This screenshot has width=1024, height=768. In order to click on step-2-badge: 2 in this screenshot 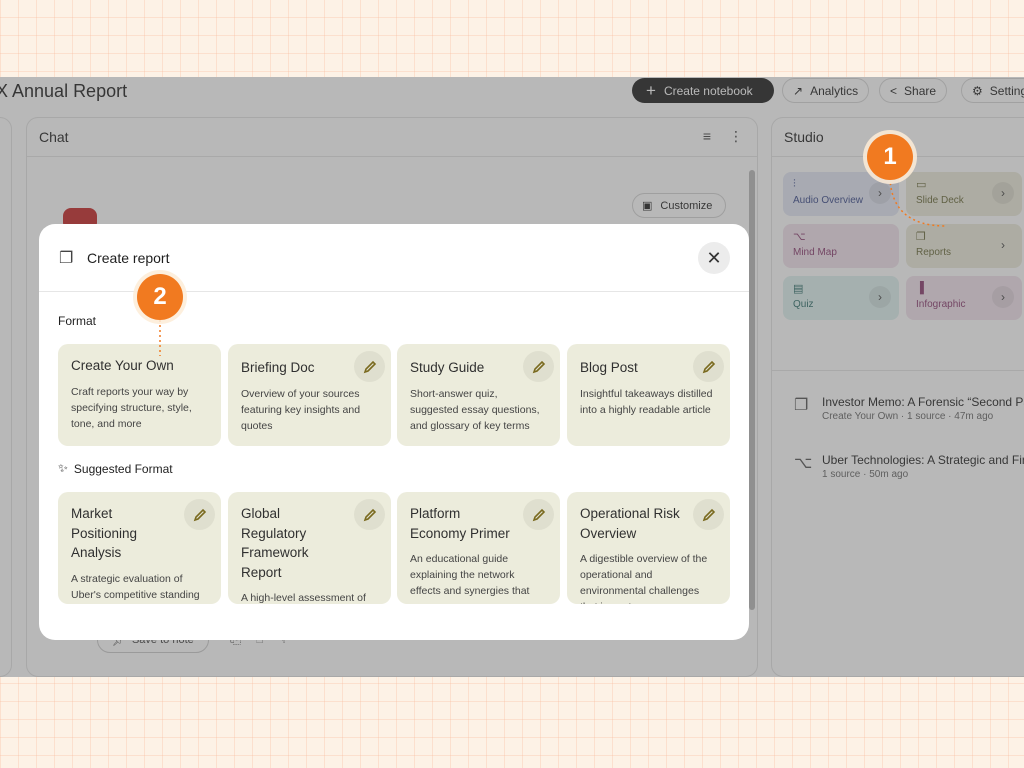, I will do `click(160, 297)`.